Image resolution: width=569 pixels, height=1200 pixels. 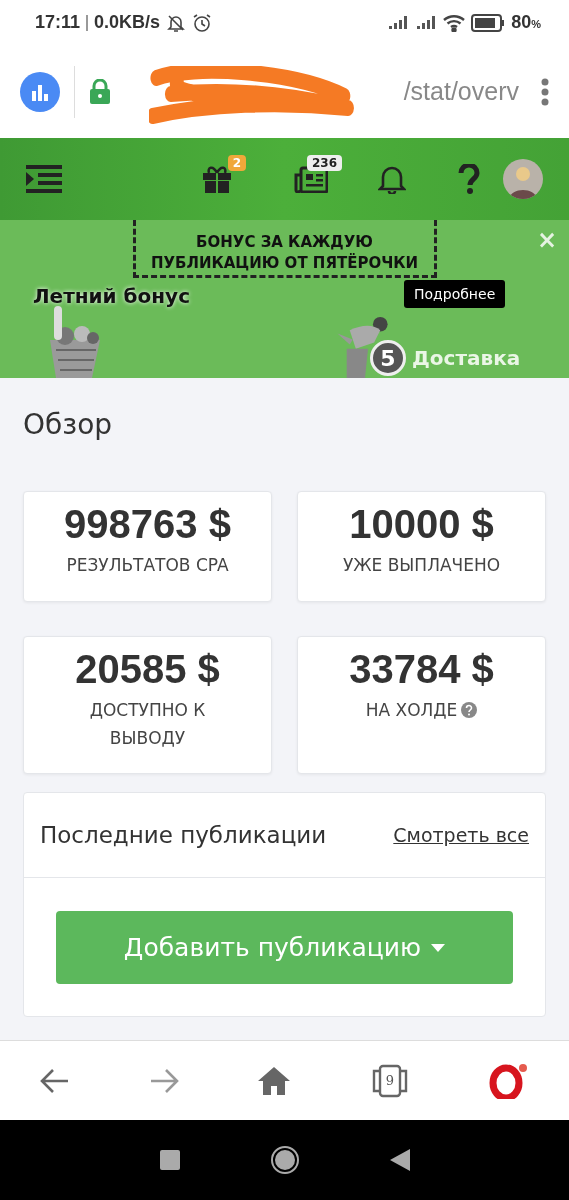 What do you see at coordinates (488, 22) in the screenshot?
I see `battery-icon` at bounding box center [488, 22].